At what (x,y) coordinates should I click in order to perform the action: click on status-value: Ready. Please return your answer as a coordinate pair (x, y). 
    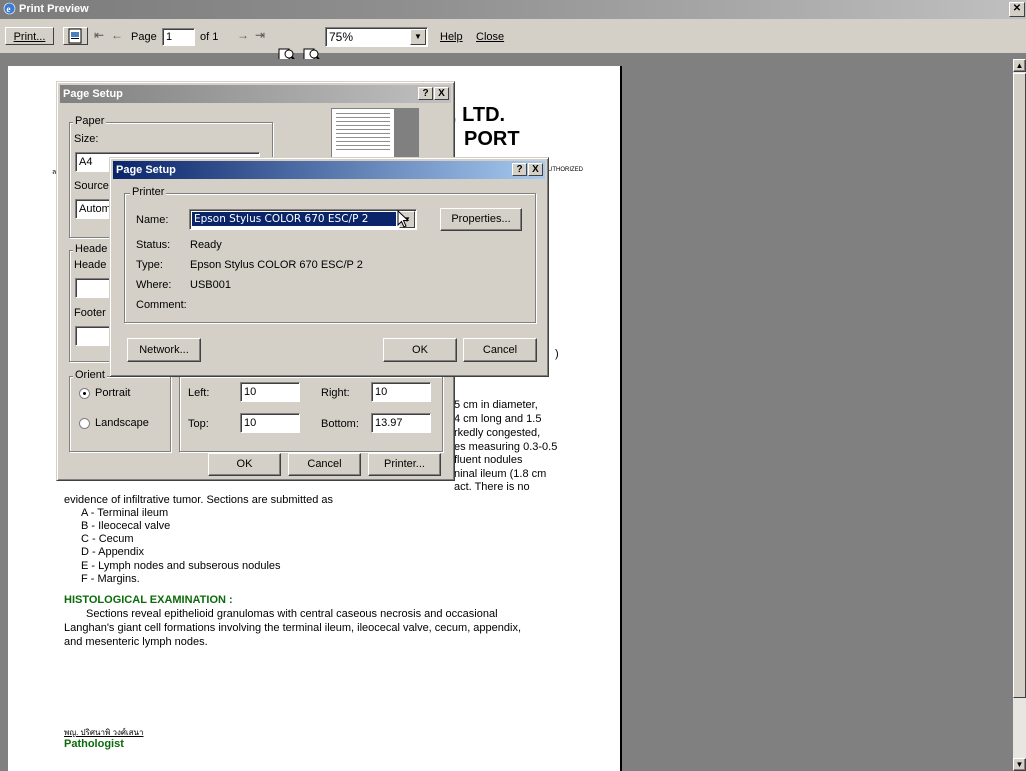
    Looking at the image, I should click on (206, 245).